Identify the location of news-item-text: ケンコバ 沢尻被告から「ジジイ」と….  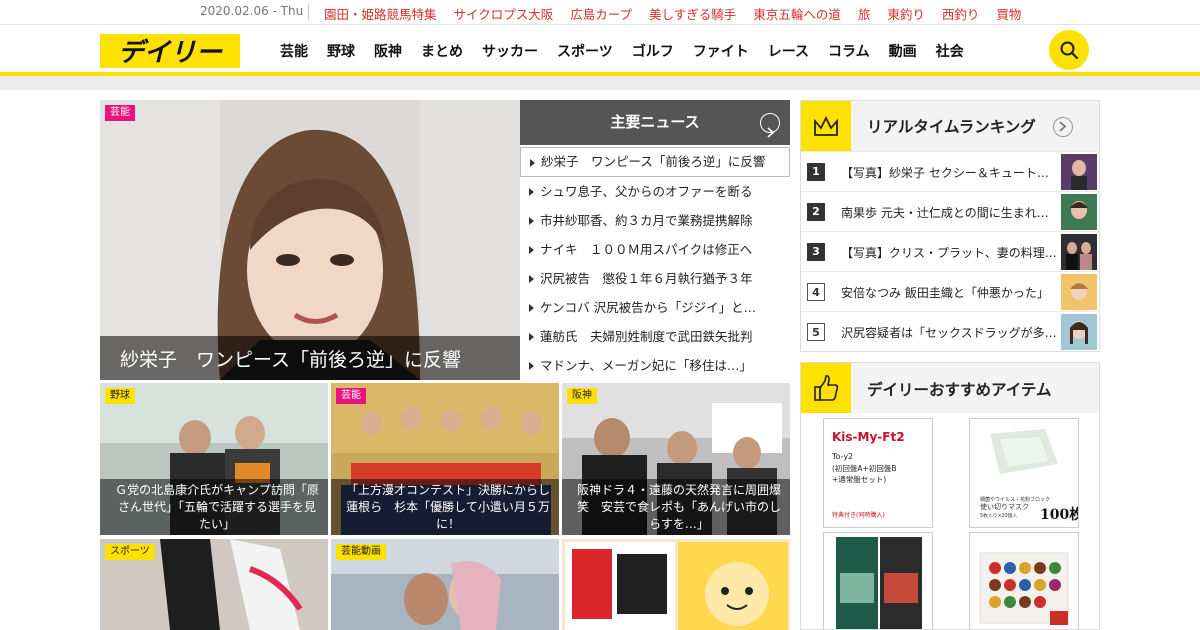
(648, 307).